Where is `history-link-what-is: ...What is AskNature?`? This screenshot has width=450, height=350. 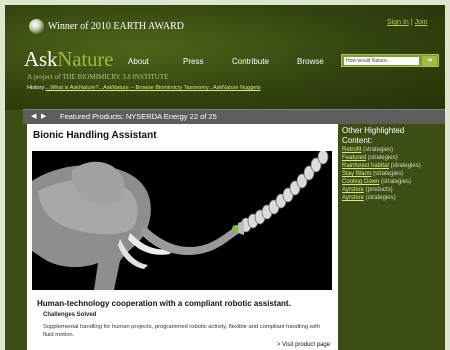 history-link-what-is: ...What is AskNature? is located at coordinates (72, 88).